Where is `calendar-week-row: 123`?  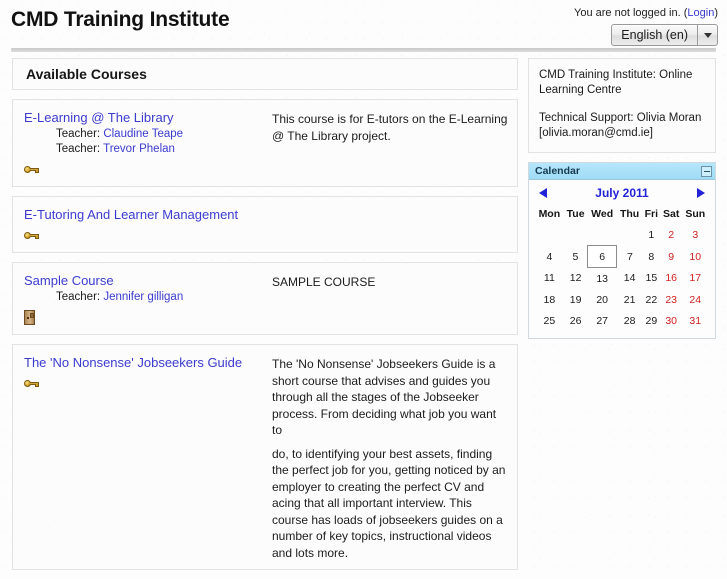
calendar-week-row: 123 is located at coordinates (622, 235).